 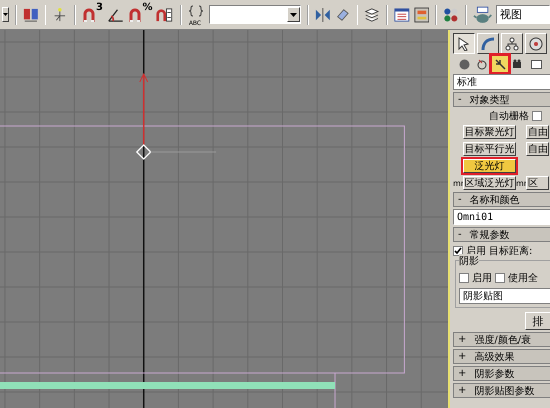 What do you see at coordinates (372, 15) in the screenshot?
I see `layers-icon` at bounding box center [372, 15].